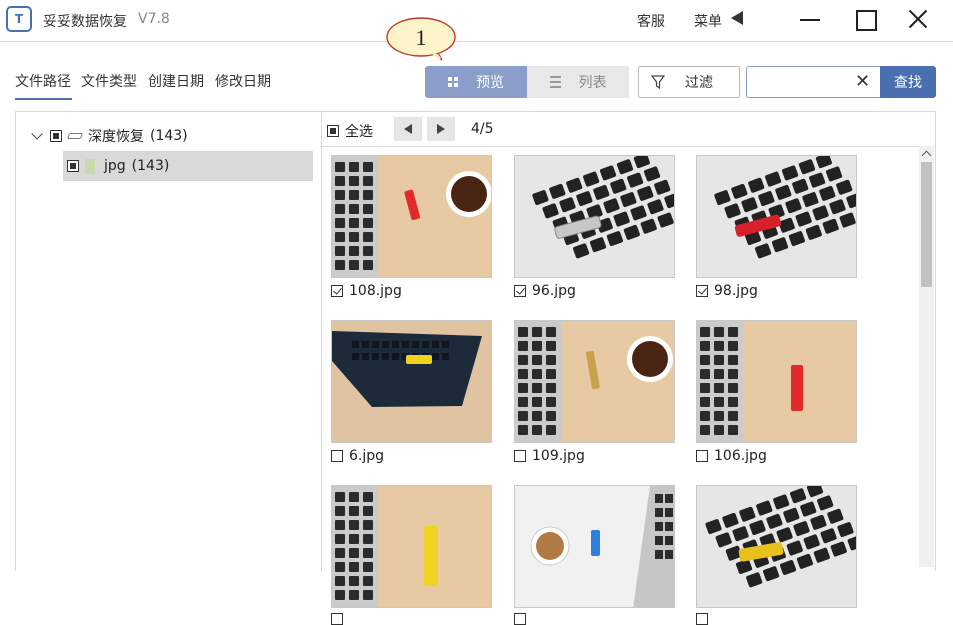 The width and height of the screenshot is (953, 625). Describe the element at coordinates (453, 82) in the screenshot. I see `grid-icon` at that location.